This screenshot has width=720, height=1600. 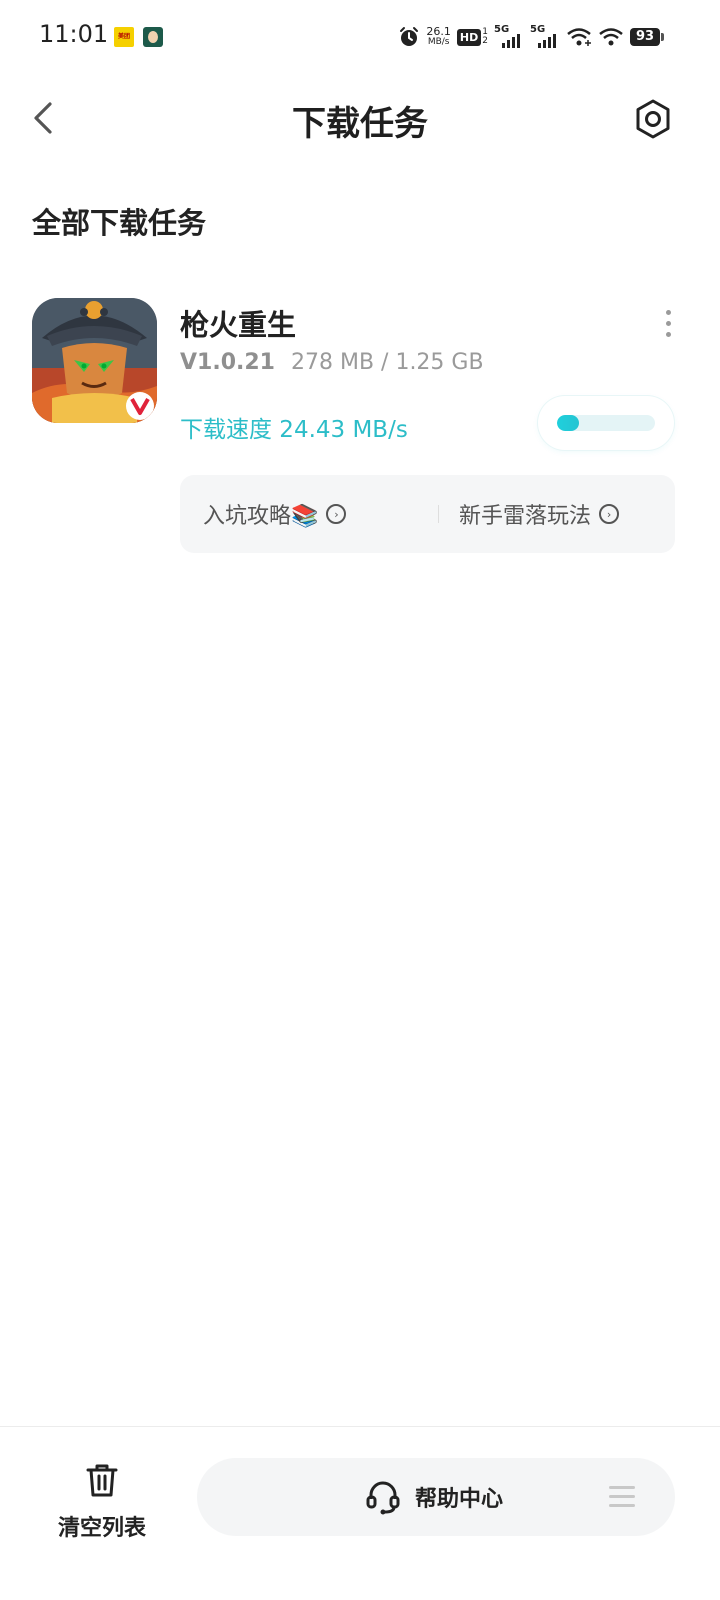 What do you see at coordinates (568, 423) in the screenshot?
I see `progress-fill` at bounding box center [568, 423].